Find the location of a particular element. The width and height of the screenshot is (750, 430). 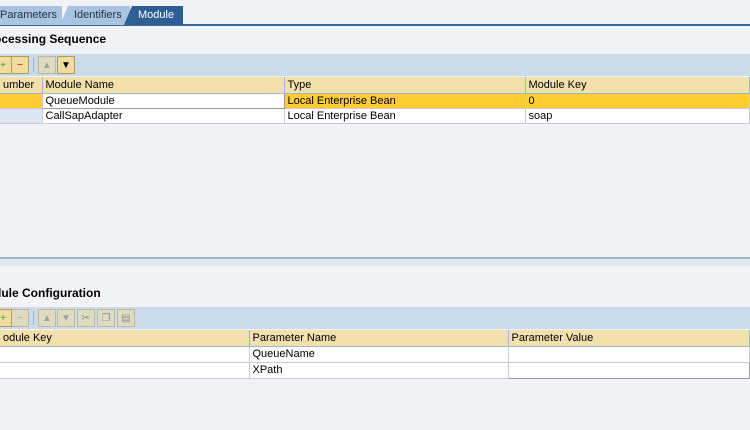

table-row: QueueModule Local Enterprise Bean 0 is located at coordinates (375, 100).